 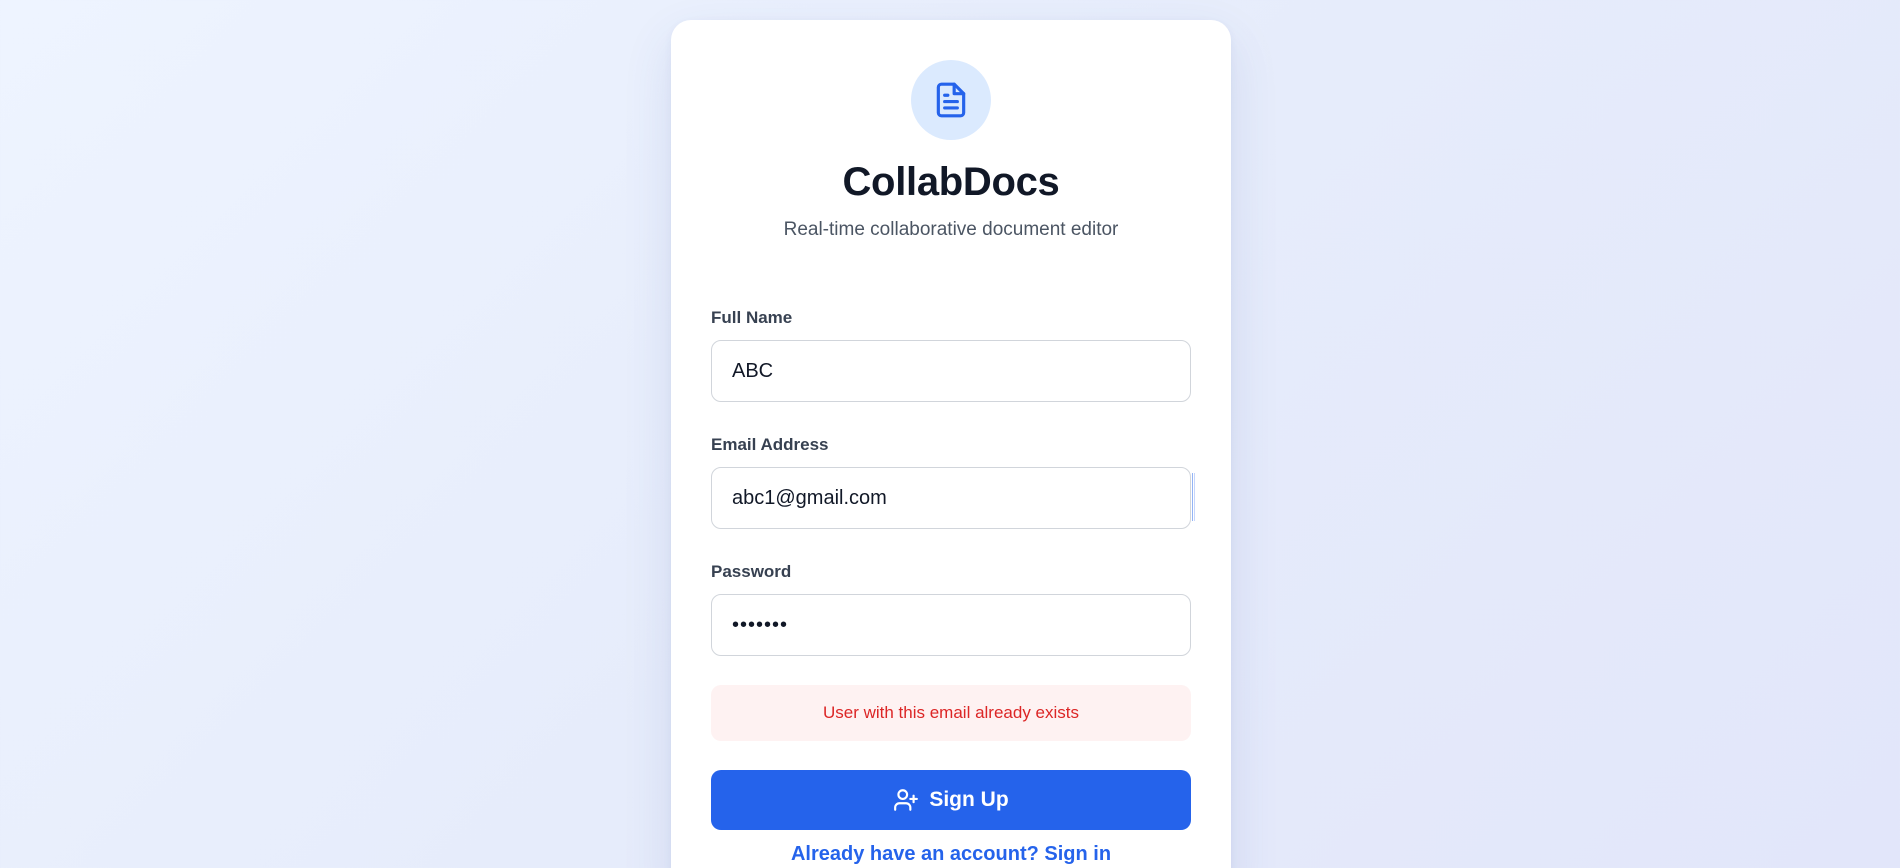 I want to click on app-title: CollabDocs, so click(x=951, y=182).